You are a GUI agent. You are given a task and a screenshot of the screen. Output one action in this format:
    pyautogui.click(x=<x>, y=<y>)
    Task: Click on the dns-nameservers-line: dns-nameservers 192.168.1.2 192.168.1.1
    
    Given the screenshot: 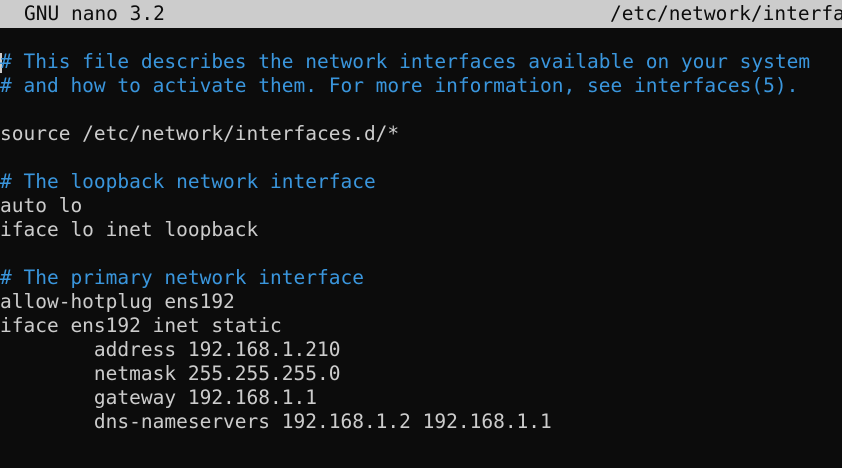 What is the action you would take?
    pyautogui.click(x=421, y=422)
    